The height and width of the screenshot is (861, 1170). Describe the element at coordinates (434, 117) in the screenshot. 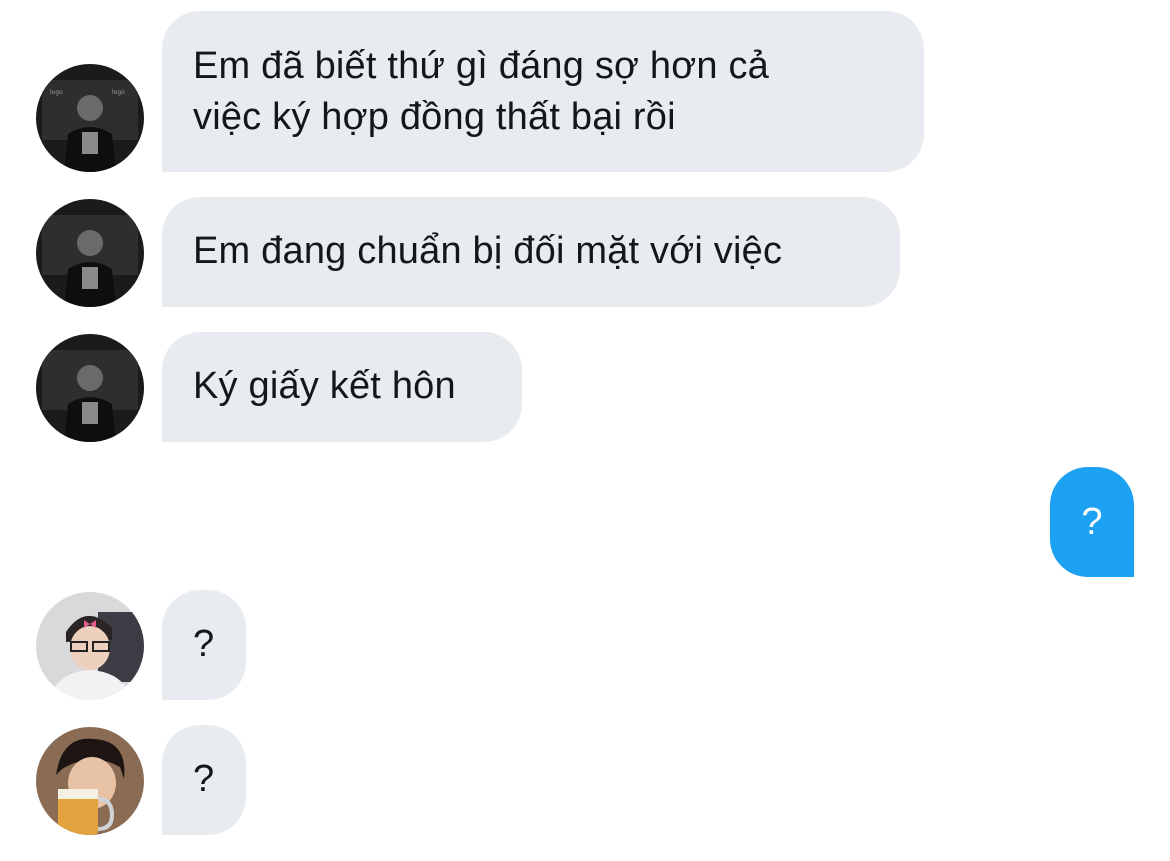

I see `message-text: việc ký hợp đồng thất bại rồi` at that location.